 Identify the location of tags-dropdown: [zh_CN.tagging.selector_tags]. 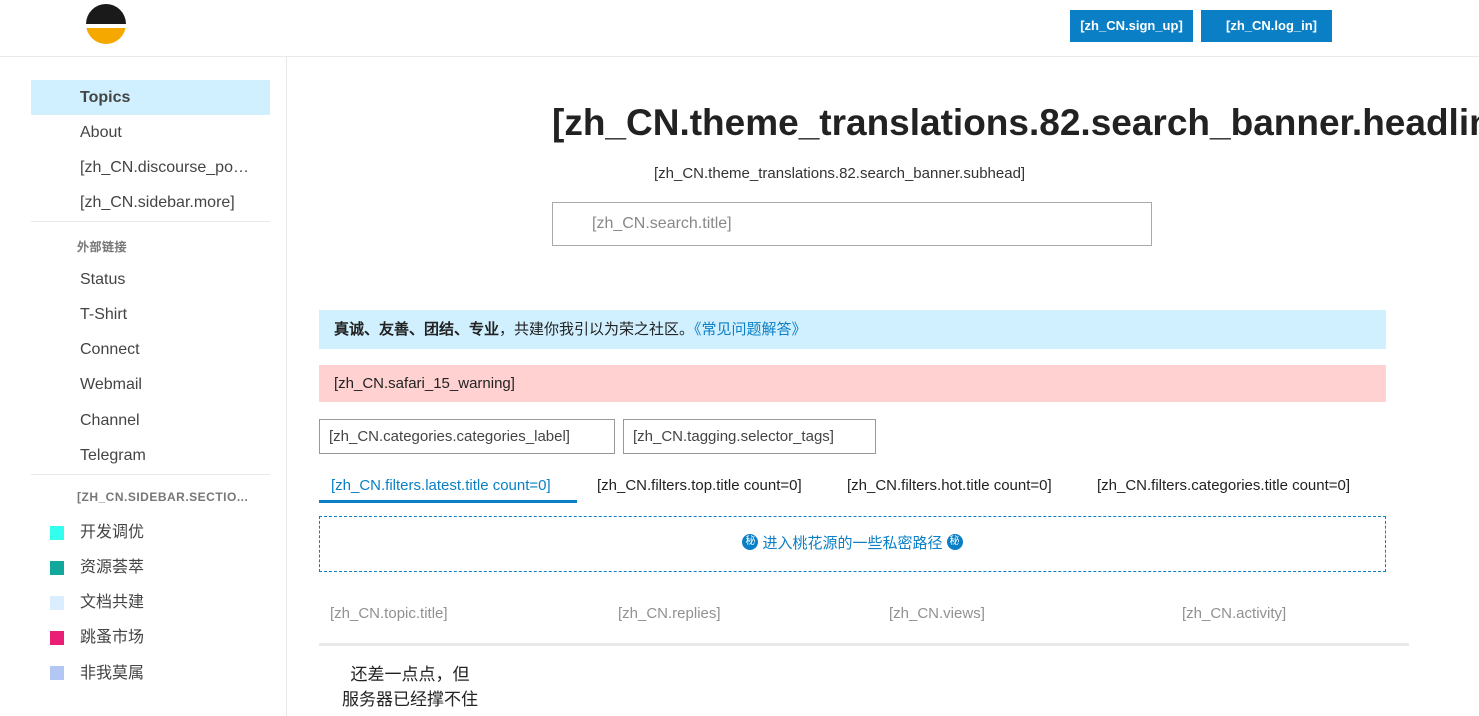
(749, 436).